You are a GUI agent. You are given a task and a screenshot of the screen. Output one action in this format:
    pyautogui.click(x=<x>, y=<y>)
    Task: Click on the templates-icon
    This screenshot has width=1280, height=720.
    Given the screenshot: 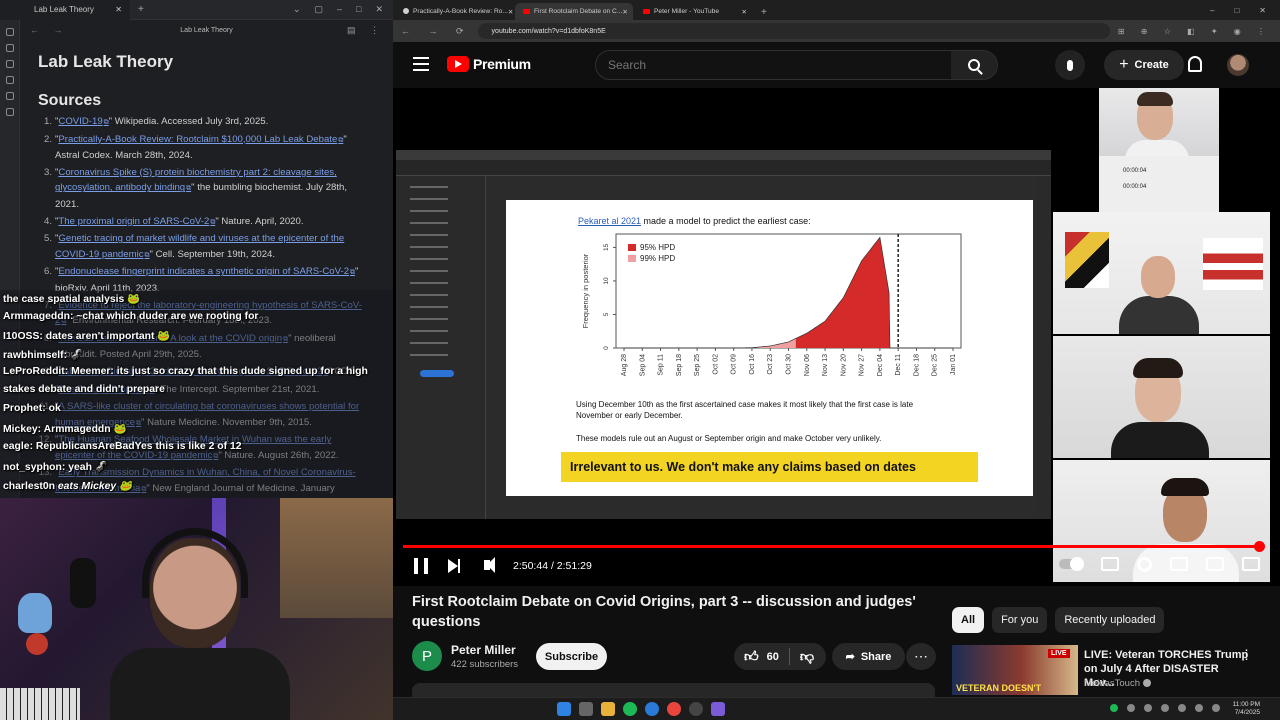 What is the action you would take?
    pyautogui.click(x=9, y=112)
    